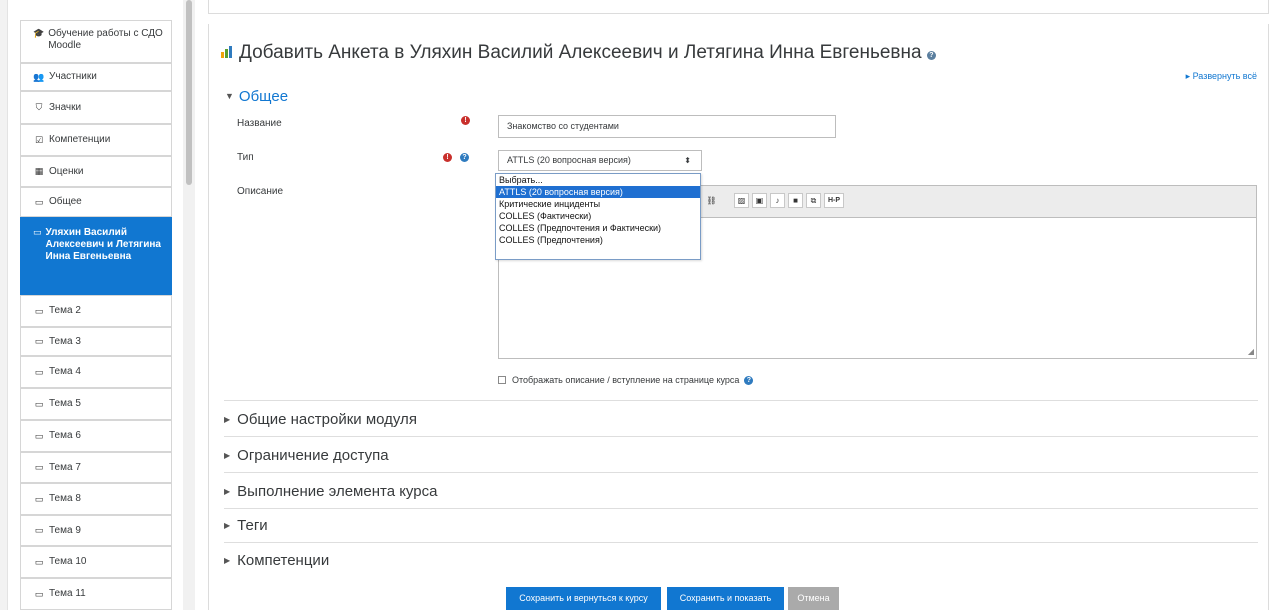 The image size is (1277, 610). Describe the element at coordinates (4, 305) in the screenshot. I see `left-edge-strip` at that location.